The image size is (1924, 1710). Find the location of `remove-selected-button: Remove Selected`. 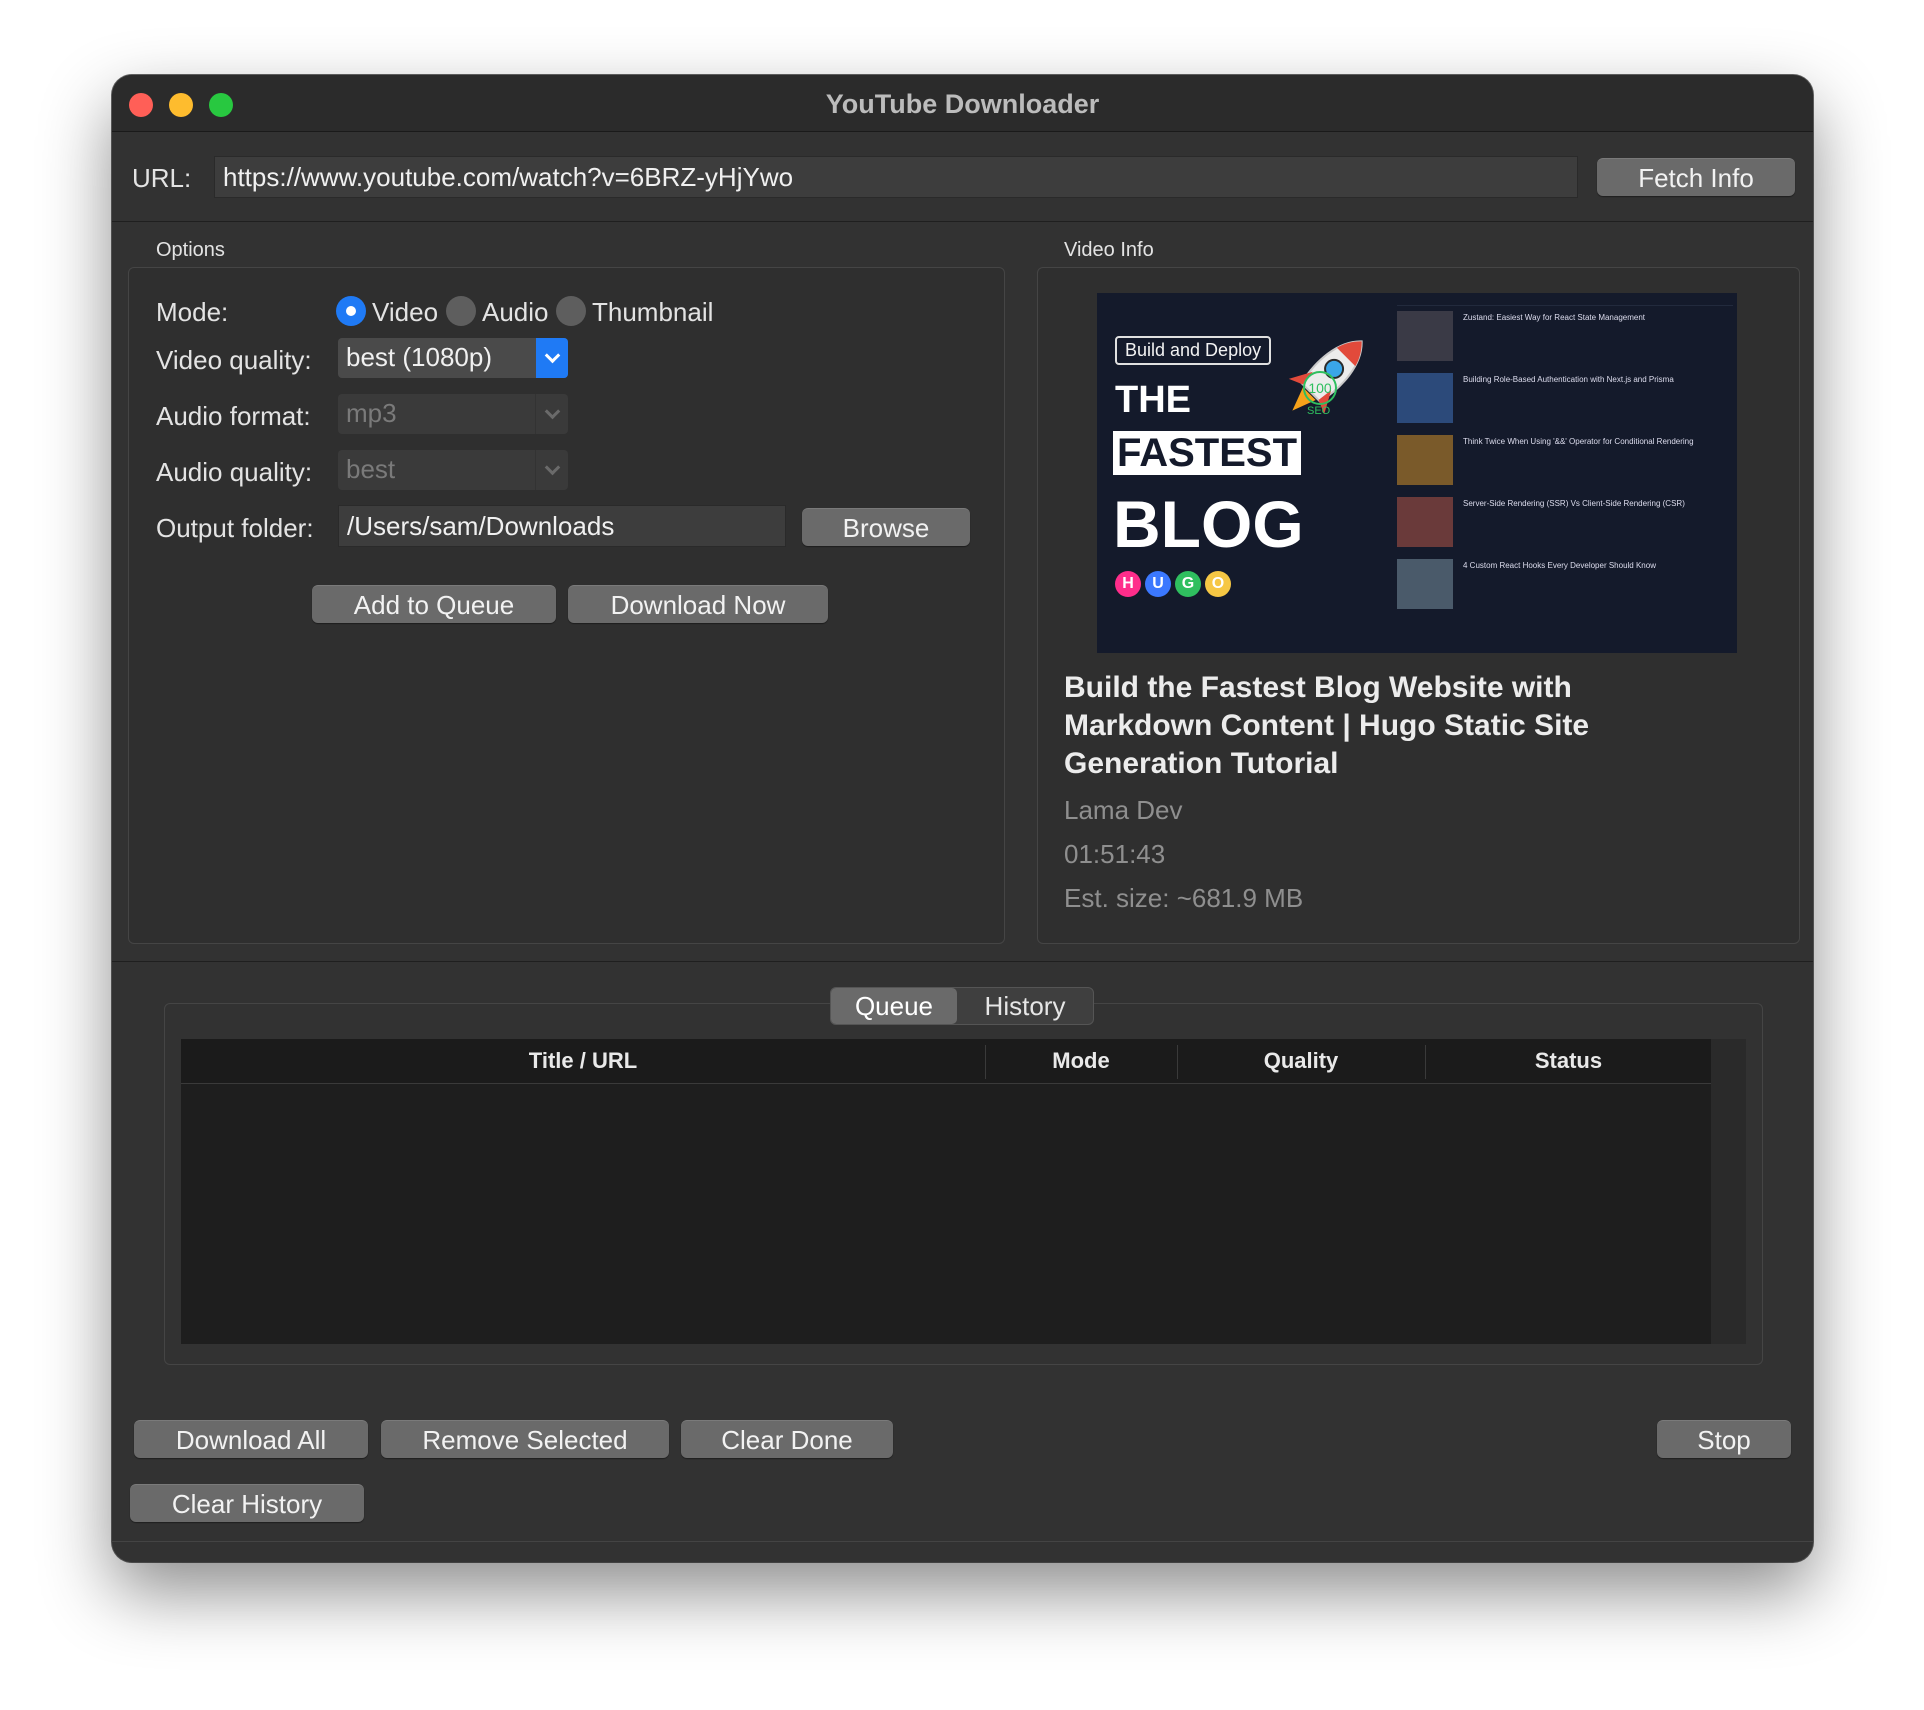

remove-selected-button: Remove Selected is located at coordinates (525, 1439).